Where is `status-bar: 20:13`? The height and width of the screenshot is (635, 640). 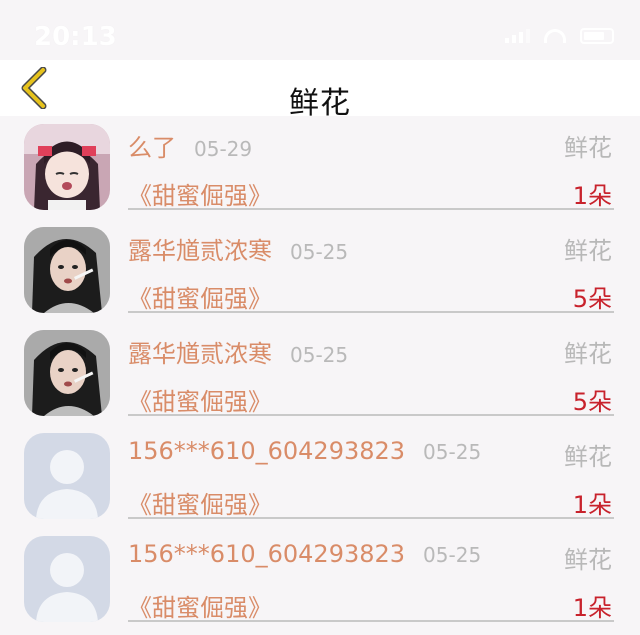 status-bar: 20:13 is located at coordinates (320, 30).